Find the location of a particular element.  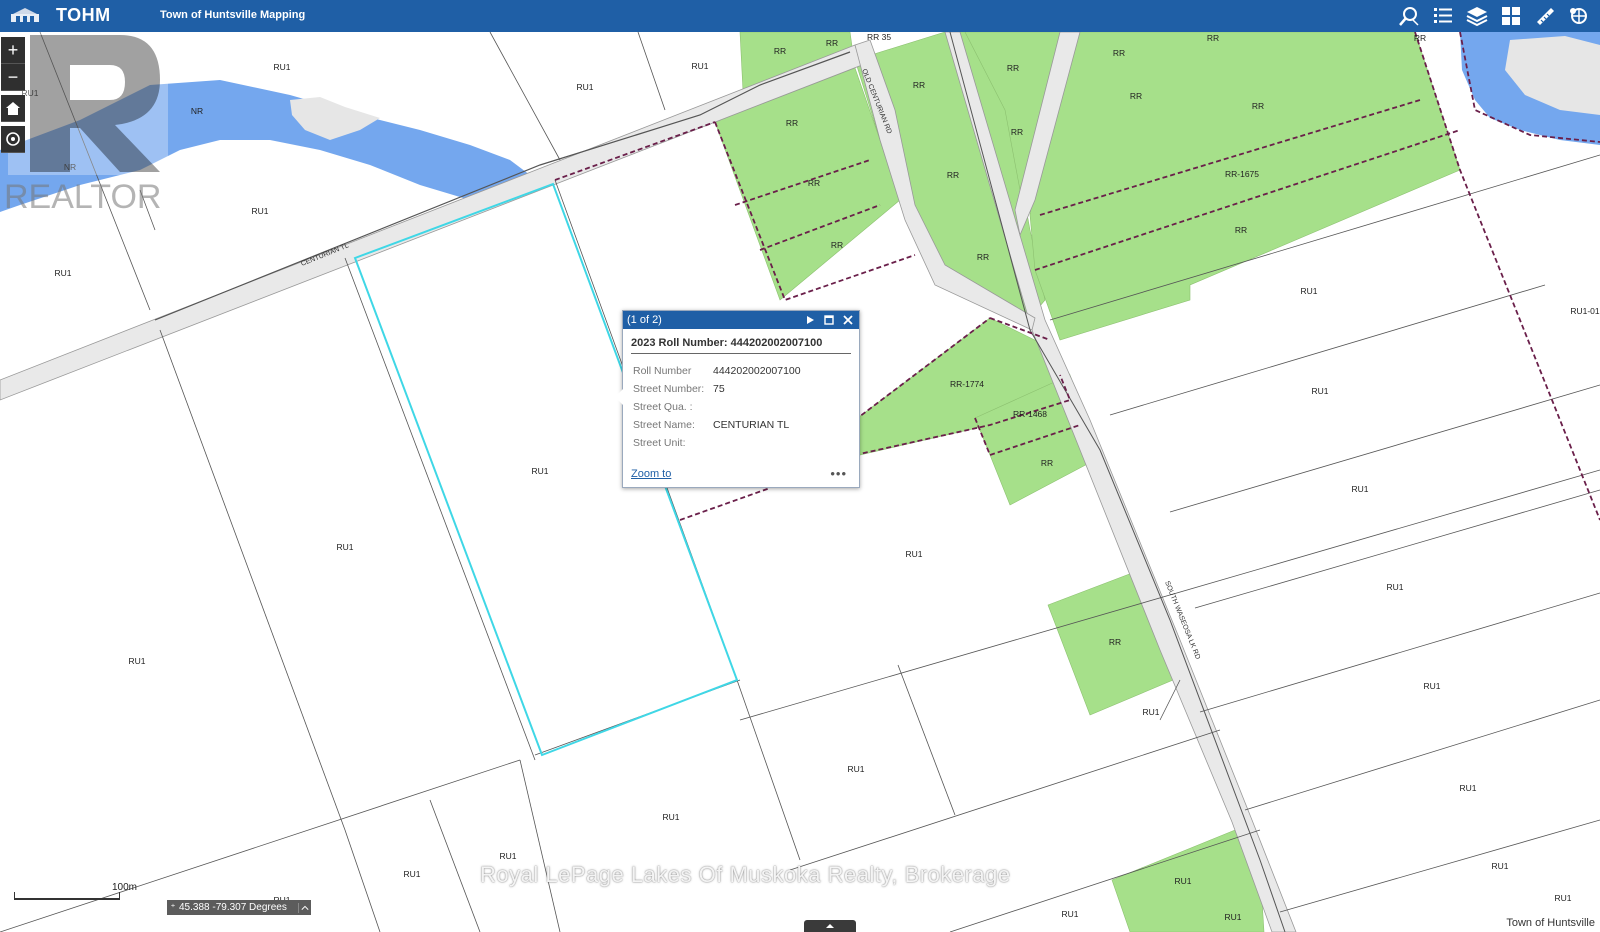

layers-tool-button is located at coordinates (1477, 16).